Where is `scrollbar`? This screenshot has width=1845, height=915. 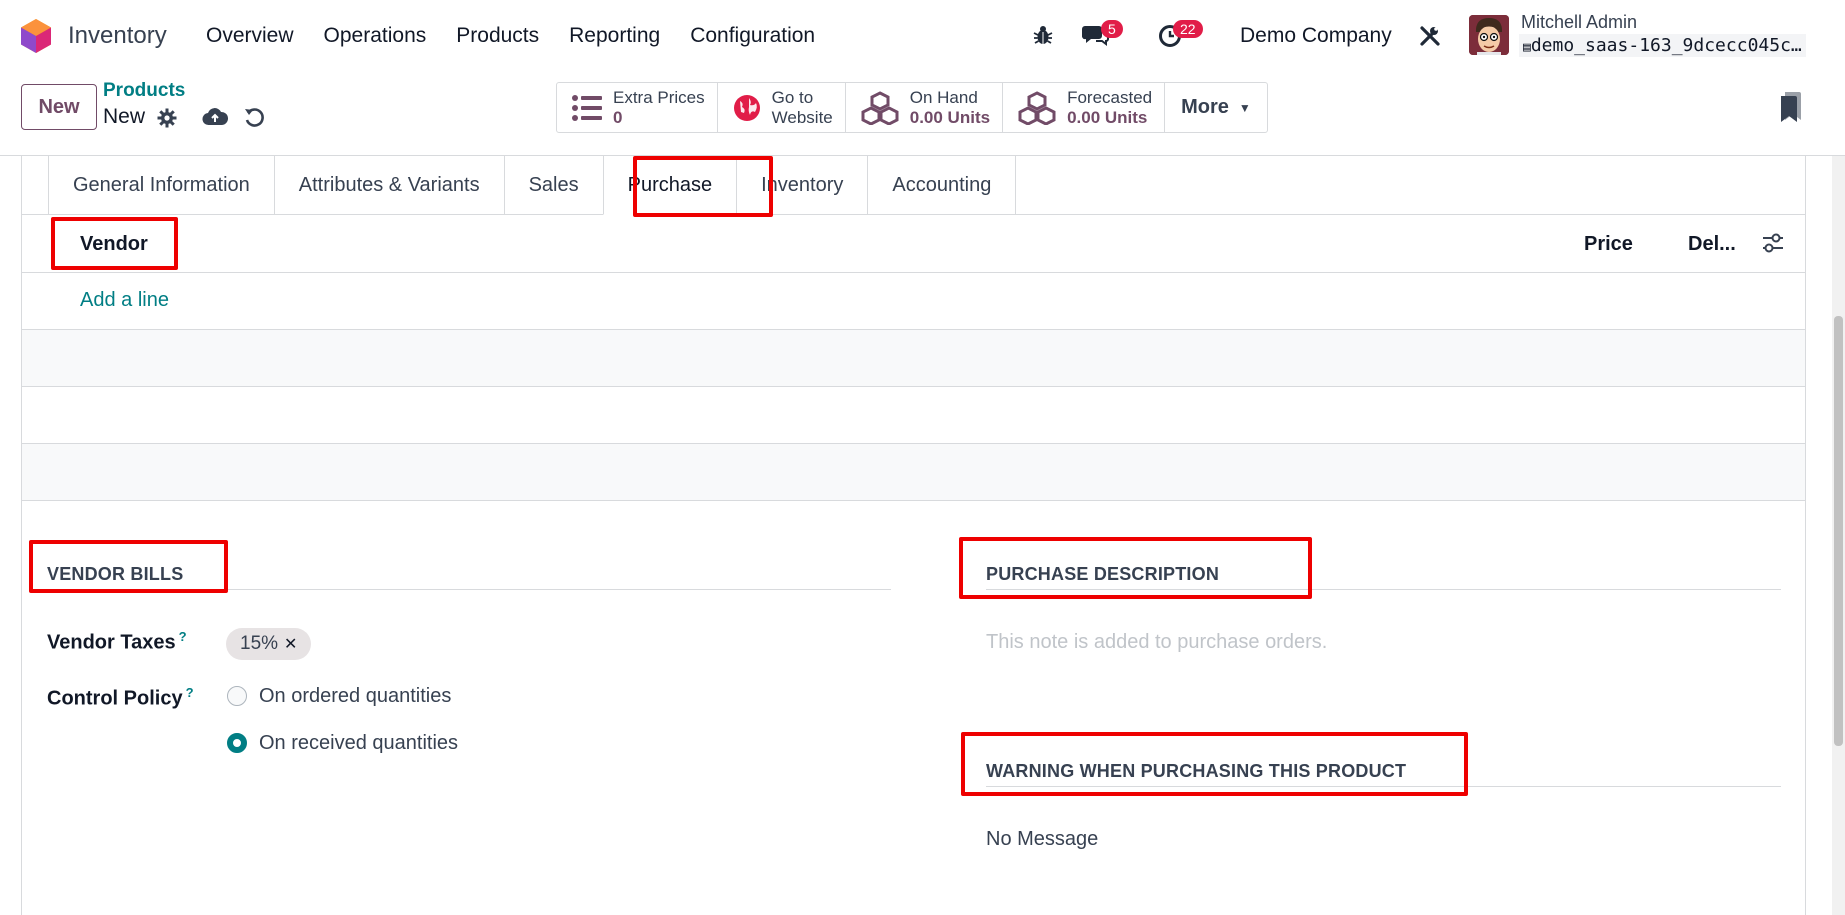 scrollbar is located at coordinates (1838, 535).